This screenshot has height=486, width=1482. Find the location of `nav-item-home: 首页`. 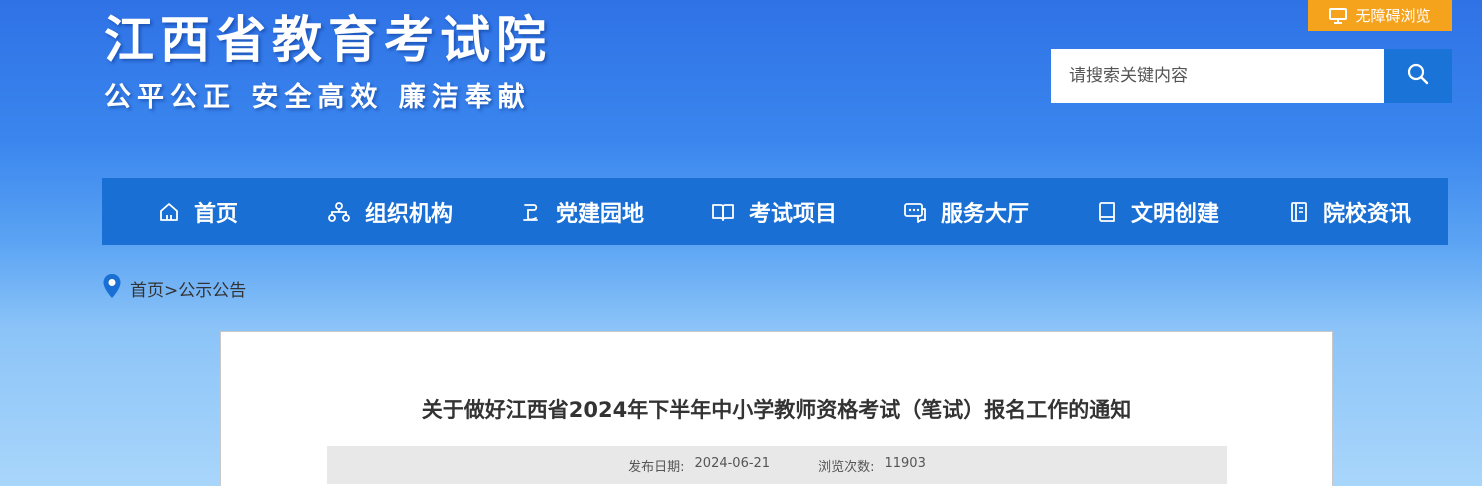

nav-item-home: 首页 is located at coordinates (198, 211).